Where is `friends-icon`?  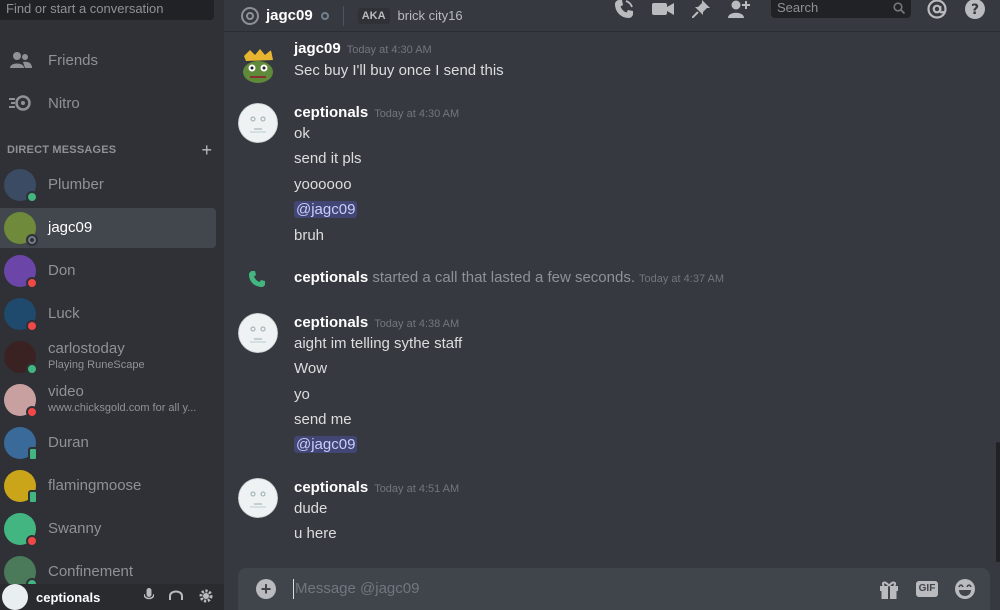
friends-icon is located at coordinates (21, 60).